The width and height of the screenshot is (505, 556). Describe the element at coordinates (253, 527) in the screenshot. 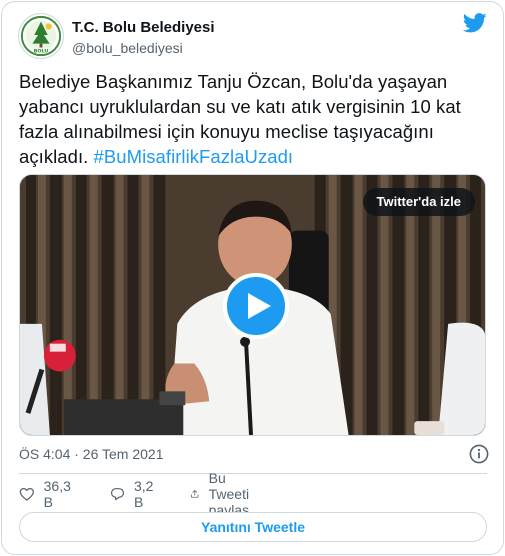

I see `reply-tweet-button: Yanıtını Tweetle` at that location.